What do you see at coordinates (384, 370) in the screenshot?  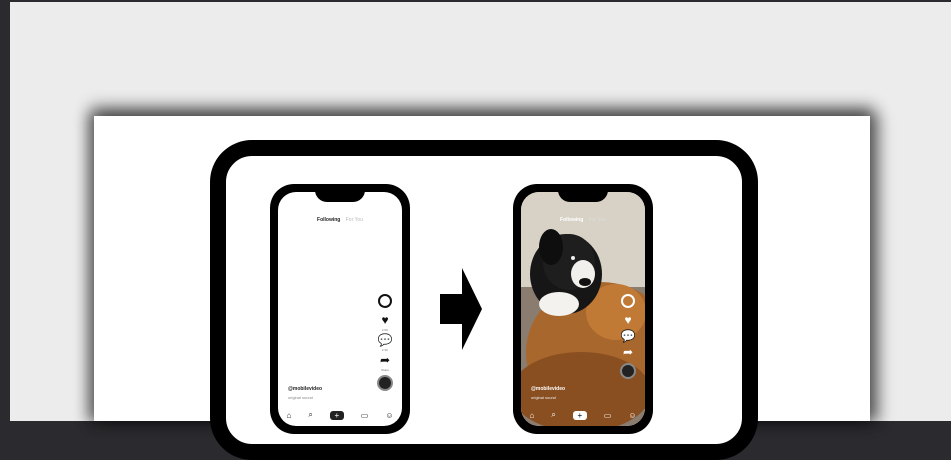 I see `share-label: Share` at bounding box center [384, 370].